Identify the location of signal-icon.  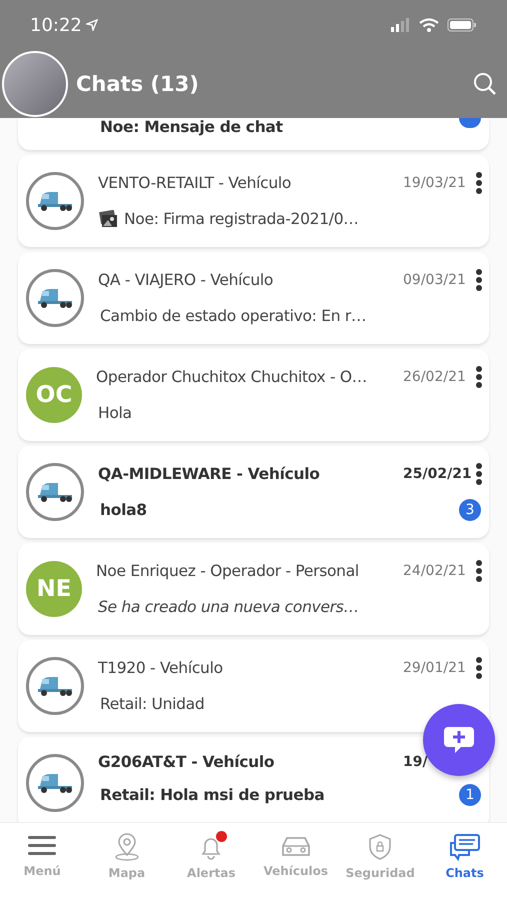
(401, 25).